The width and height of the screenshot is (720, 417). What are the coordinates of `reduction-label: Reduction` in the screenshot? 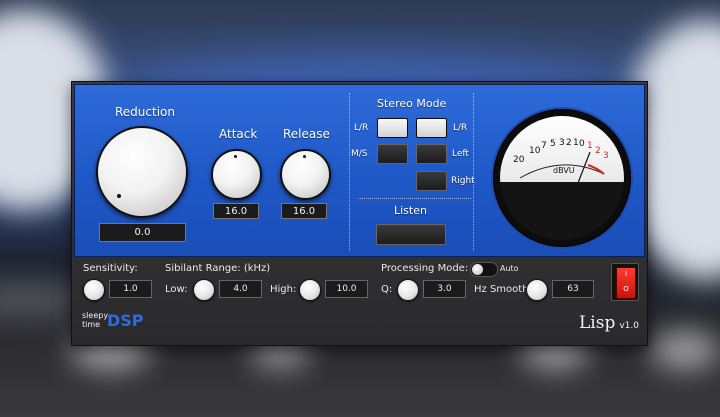 It's located at (145, 112).